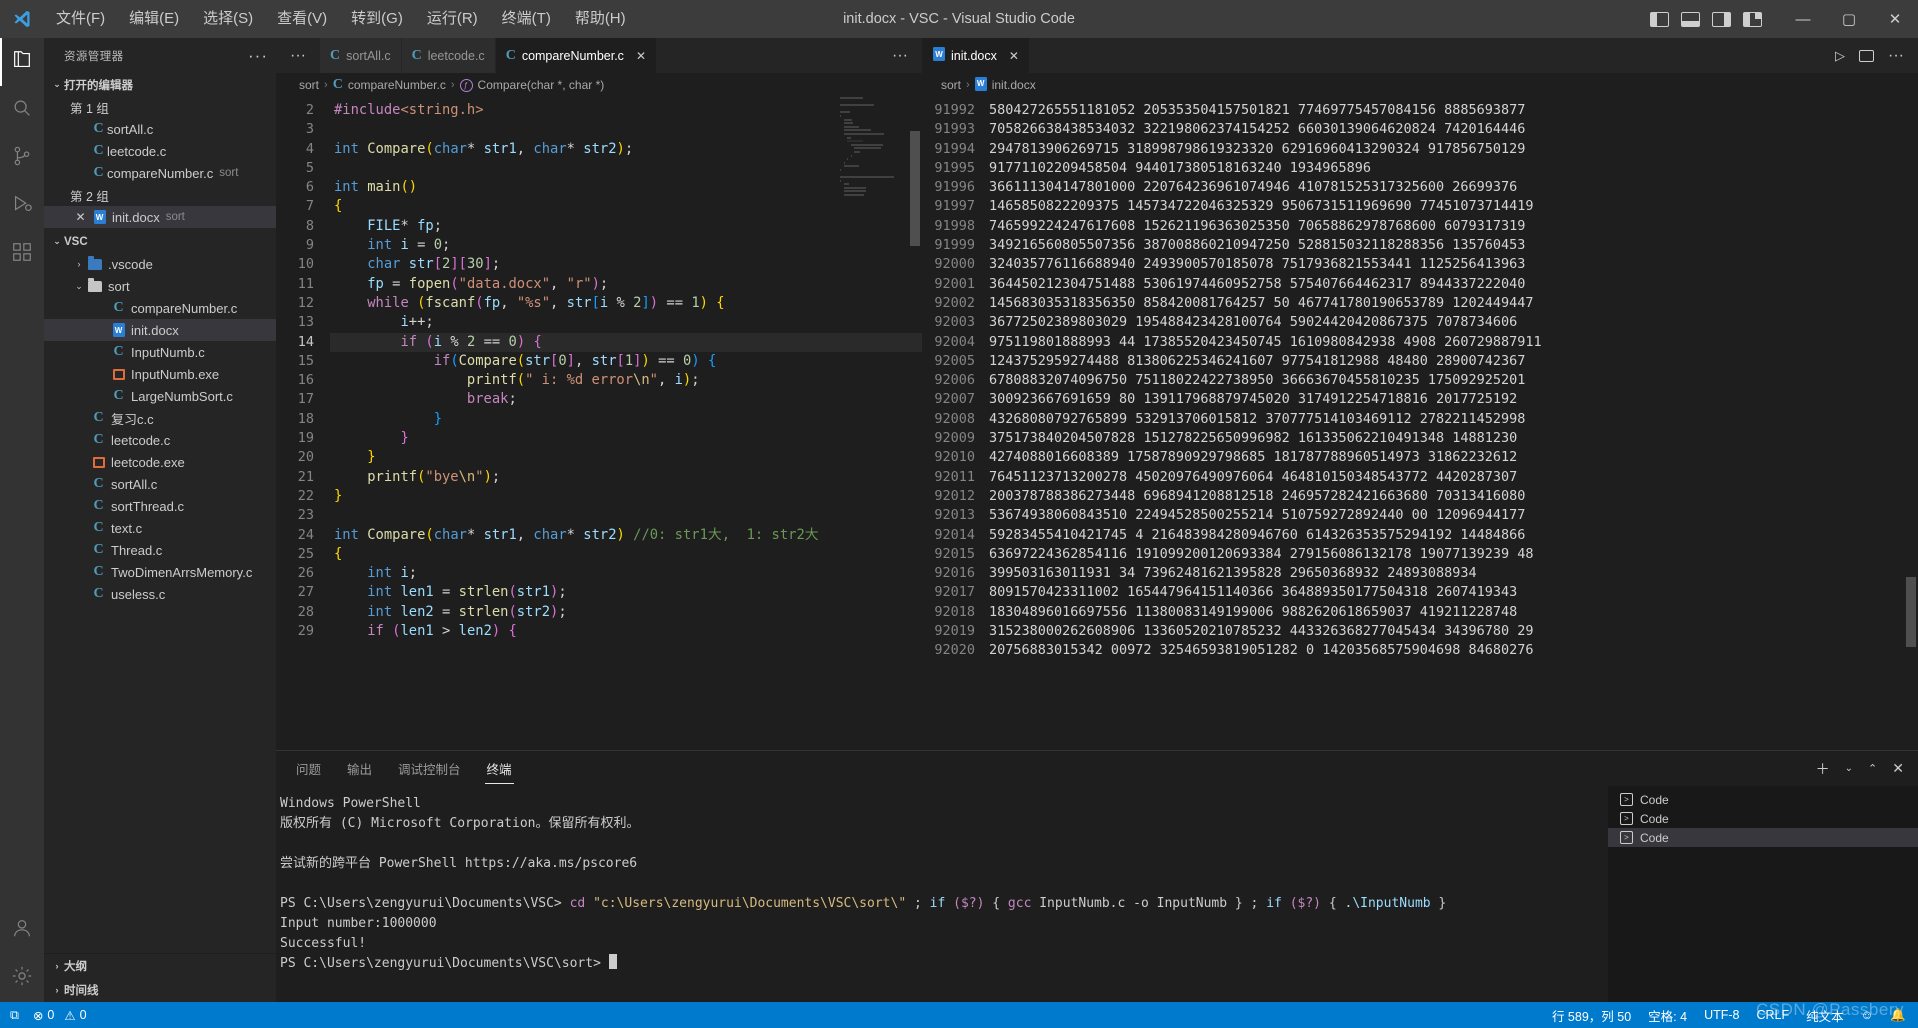  I want to click on close-button: ✕, so click(1895, 19).